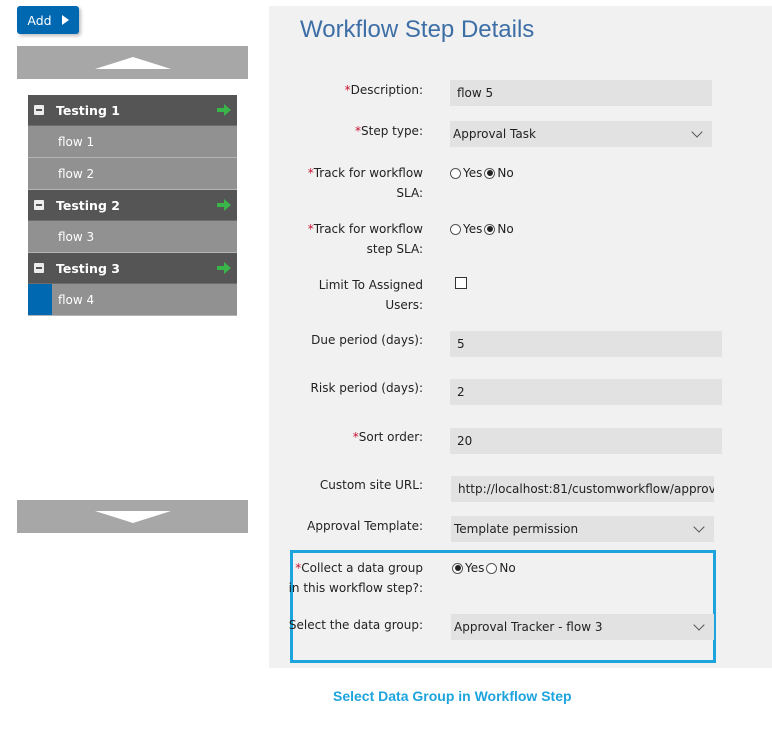 Image resolution: width=772 pixels, height=732 pixels. What do you see at coordinates (365, 183) in the screenshot?
I see `track-sla-label: *Track for workflow SLA:` at bounding box center [365, 183].